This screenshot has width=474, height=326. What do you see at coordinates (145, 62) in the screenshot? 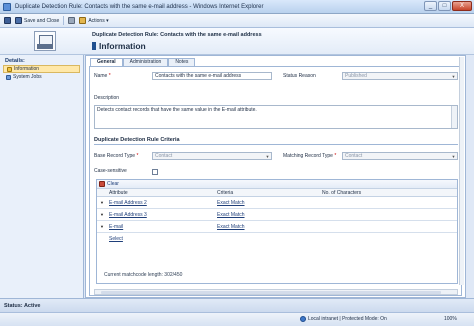
I see `tab-administration: Administration` at bounding box center [145, 62].